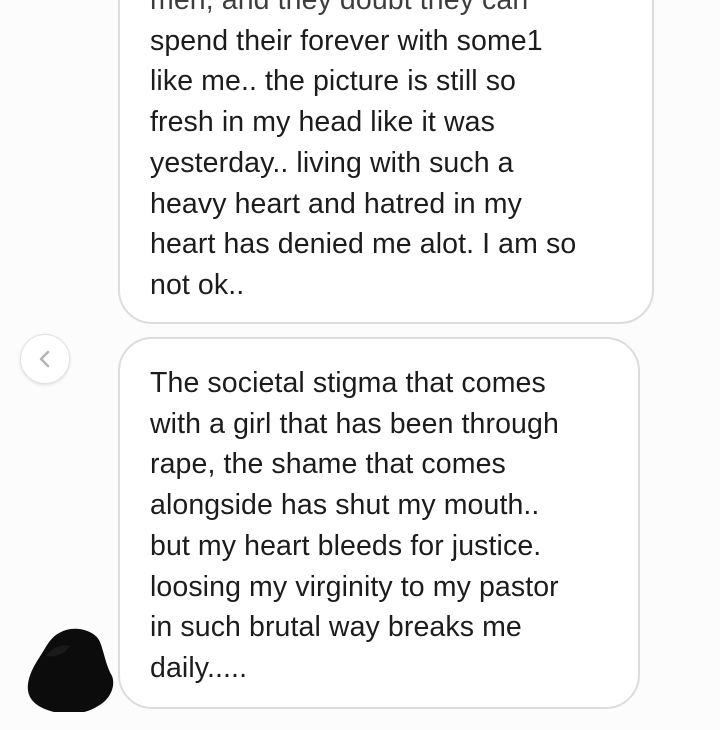 Image resolution: width=720 pixels, height=730 pixels. Describe the element at coordinates (336, 203) in the screenshot. I see `message-line: heavy heart and hatred in my` at that location.